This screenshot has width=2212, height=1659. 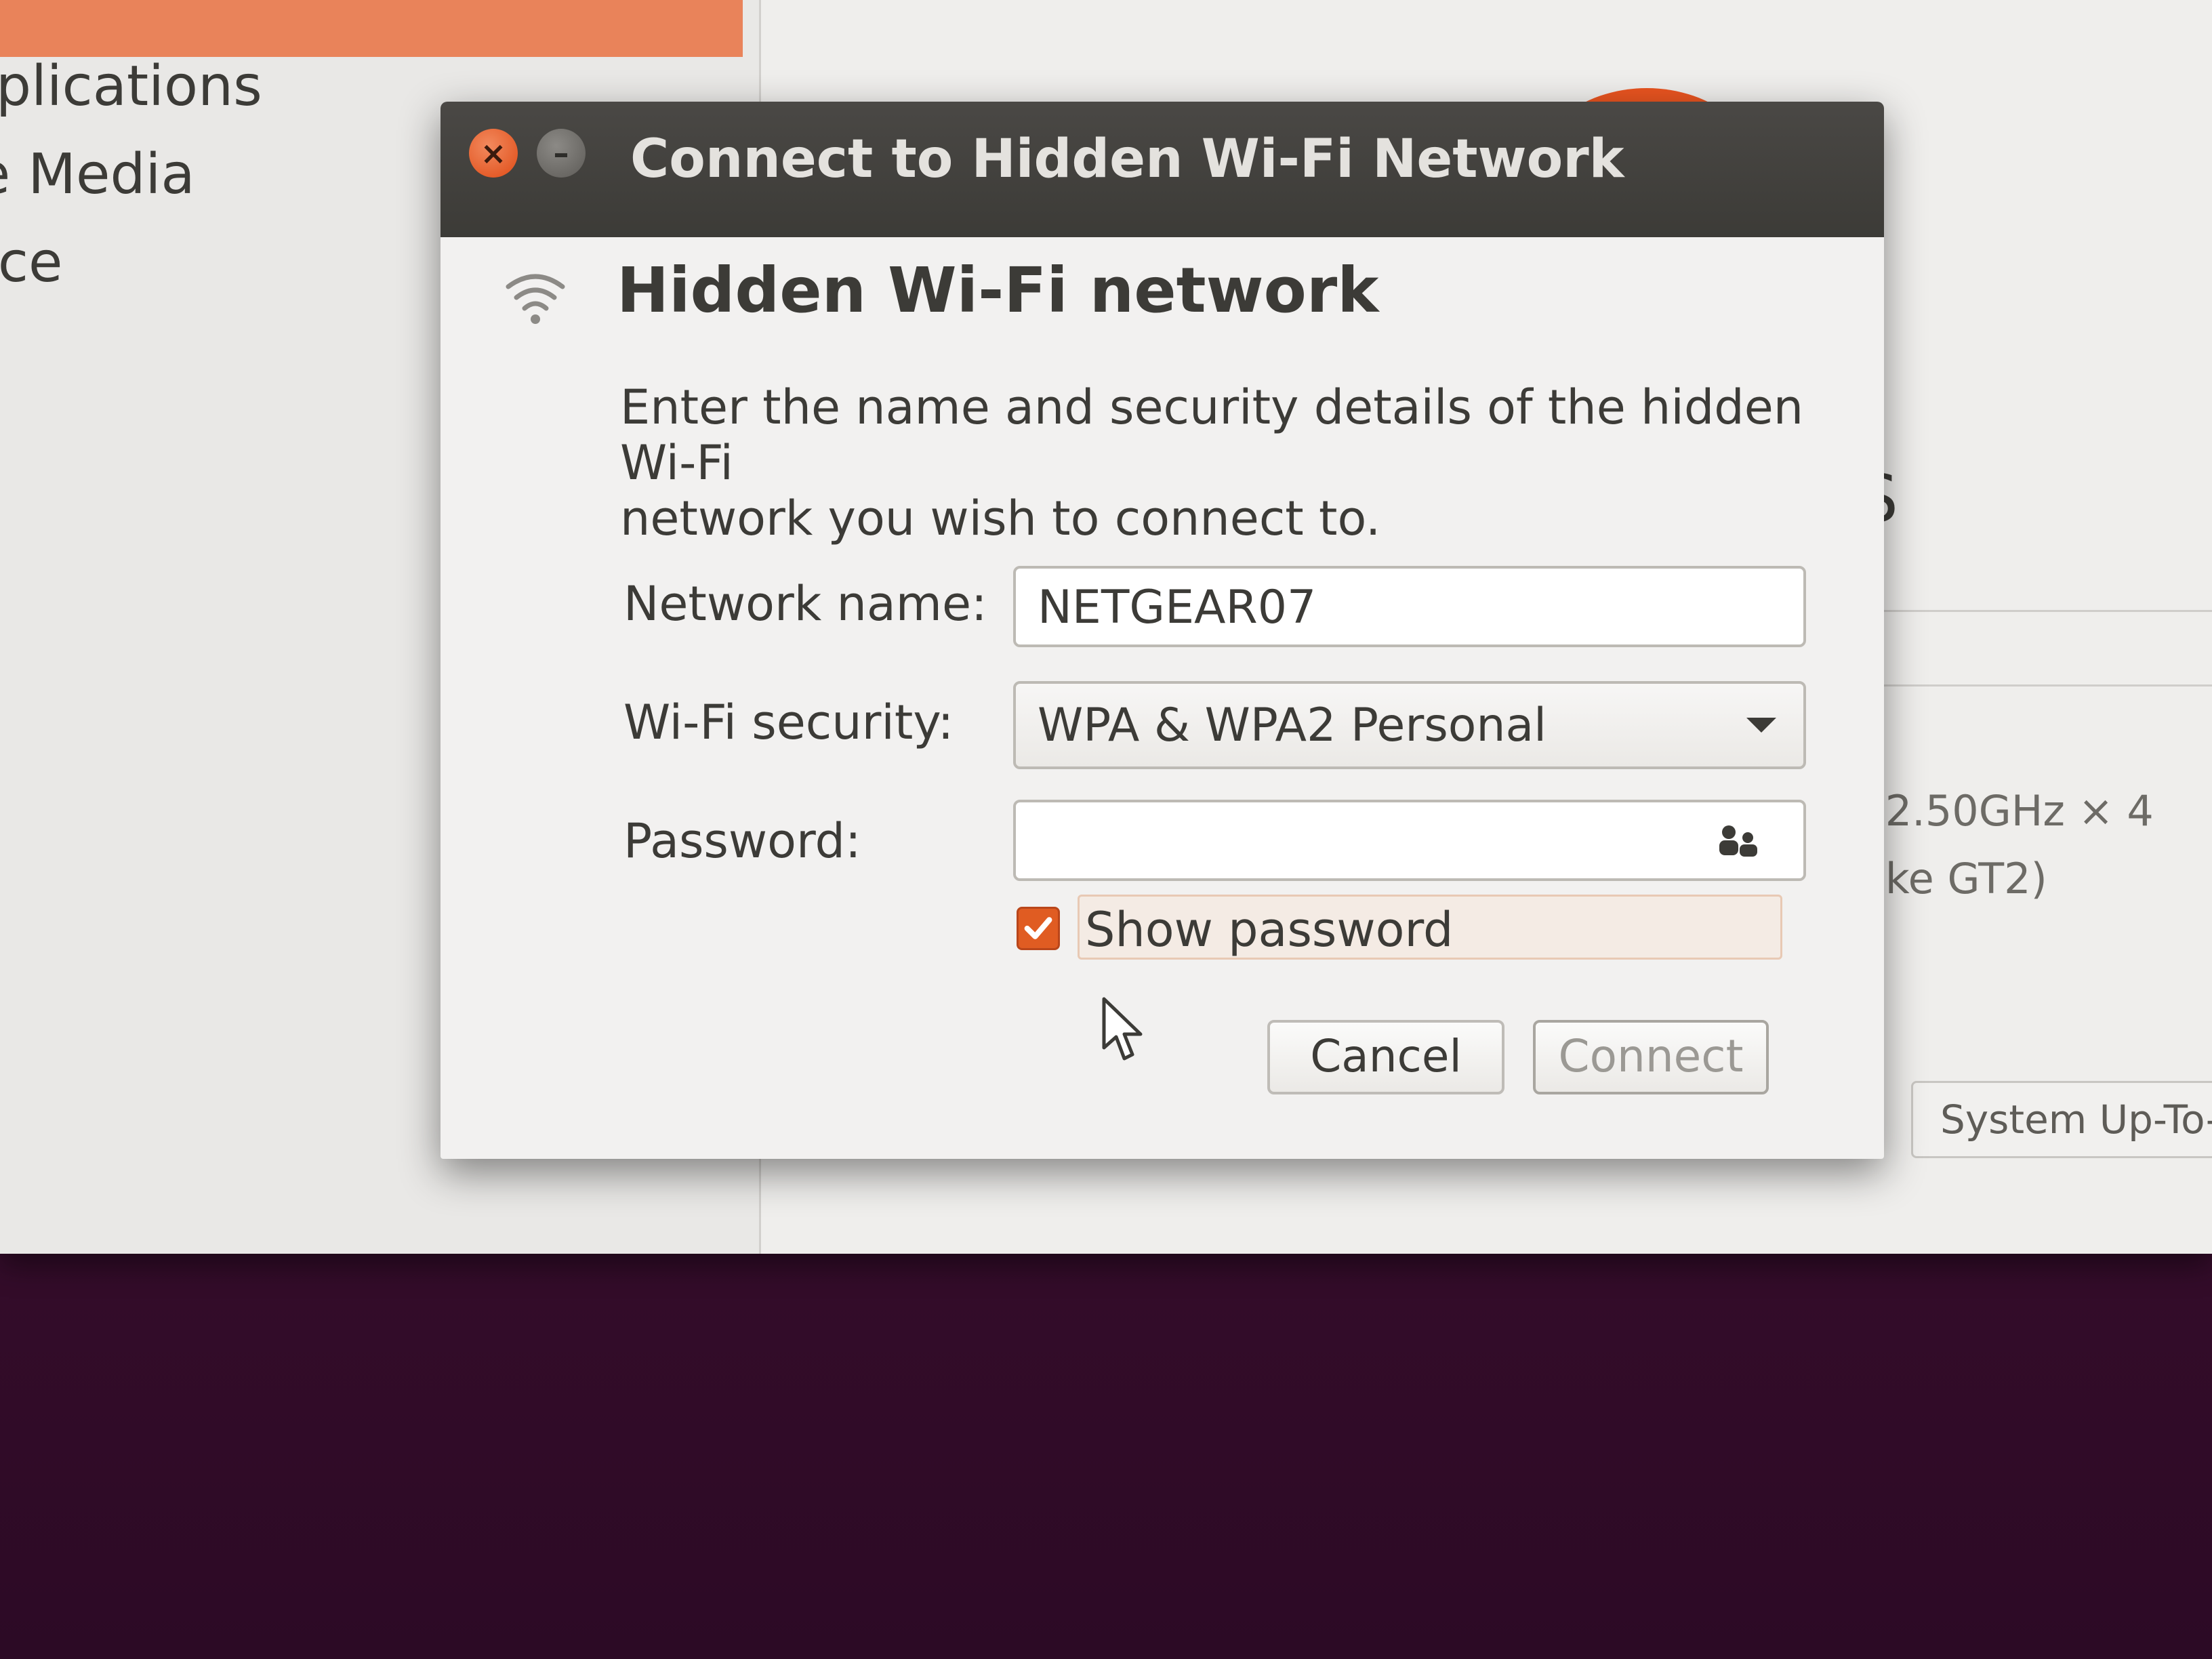 I want to click on sidebar-selected-item, so click(x=371, y=29).